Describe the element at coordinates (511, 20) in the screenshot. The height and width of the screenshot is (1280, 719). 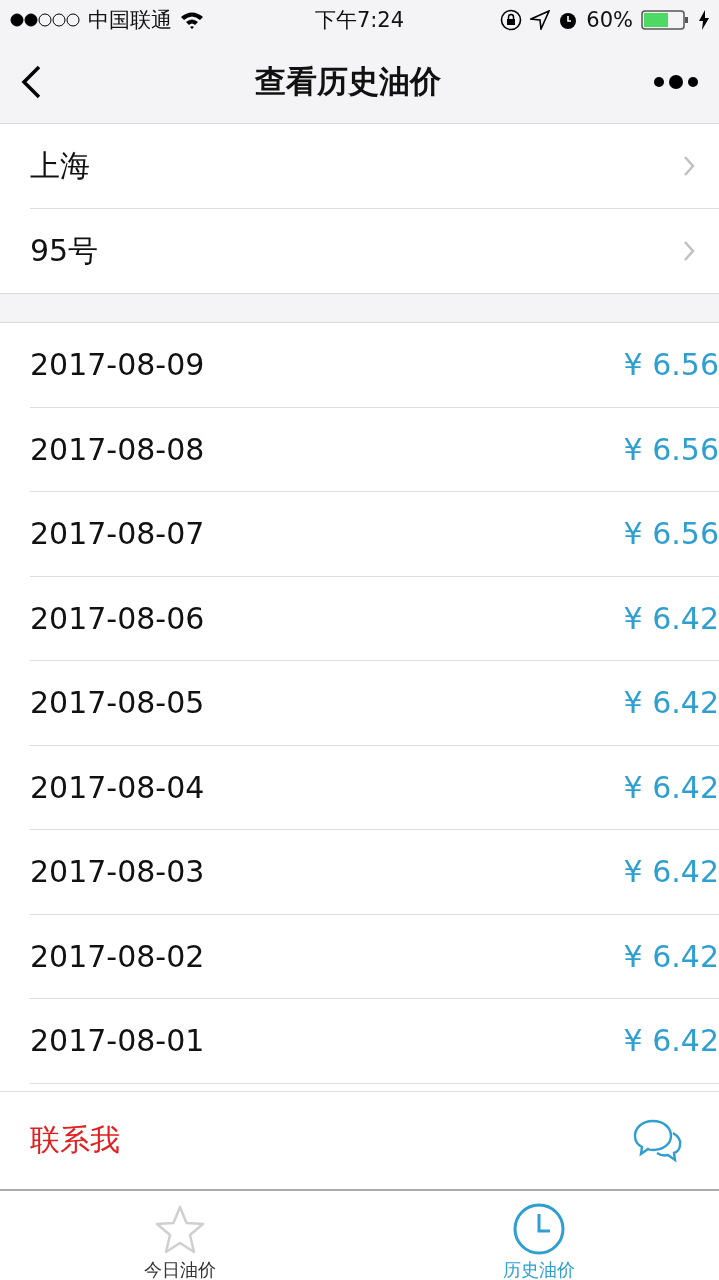
I see `rotation-lock-icon` at that location.